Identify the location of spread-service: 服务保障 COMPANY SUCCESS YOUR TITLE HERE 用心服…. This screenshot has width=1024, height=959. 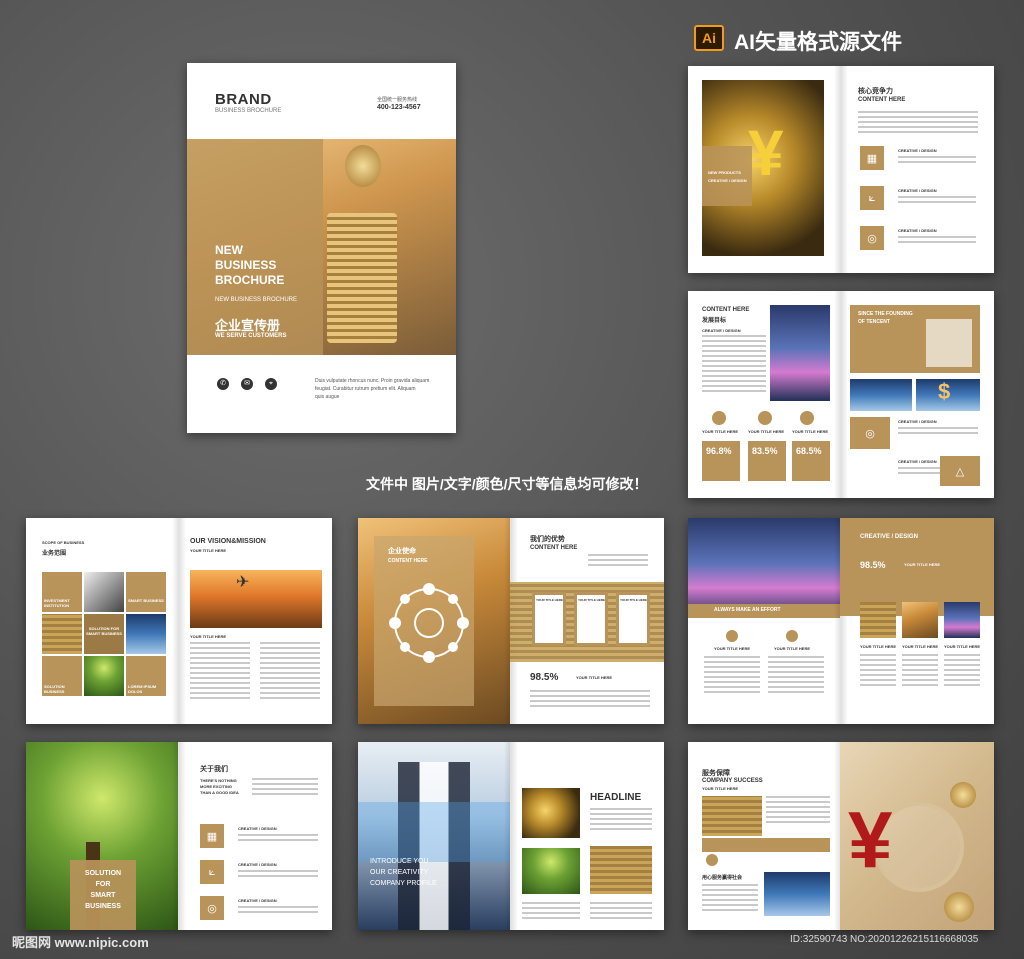
(841, 836).